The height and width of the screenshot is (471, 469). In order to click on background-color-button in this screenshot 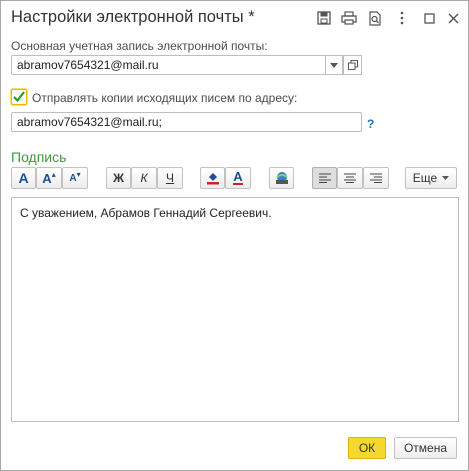, I will do `click(212, 178)`.